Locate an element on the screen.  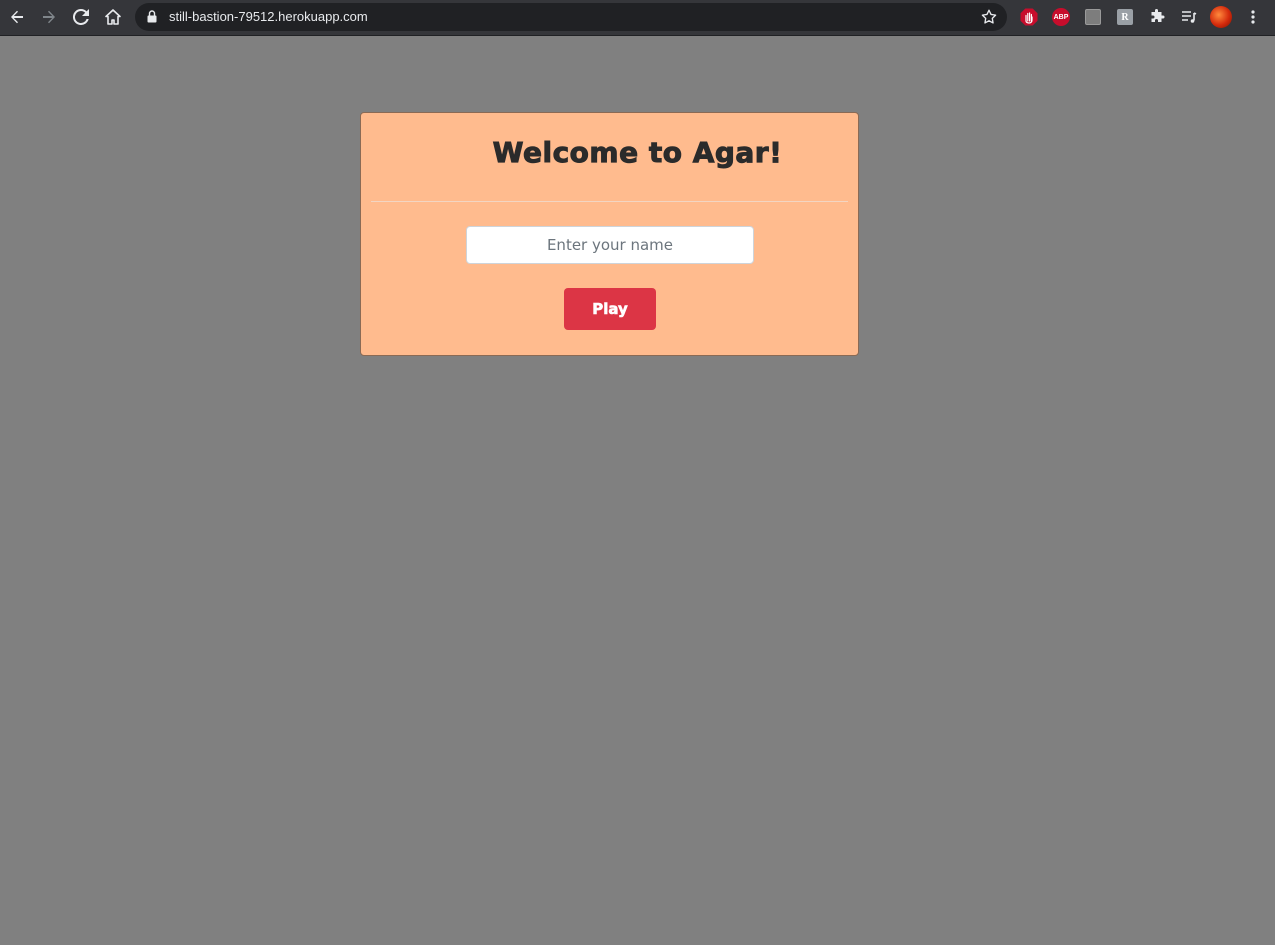
stop-hand-extension is located at coordinates (1029, 17).